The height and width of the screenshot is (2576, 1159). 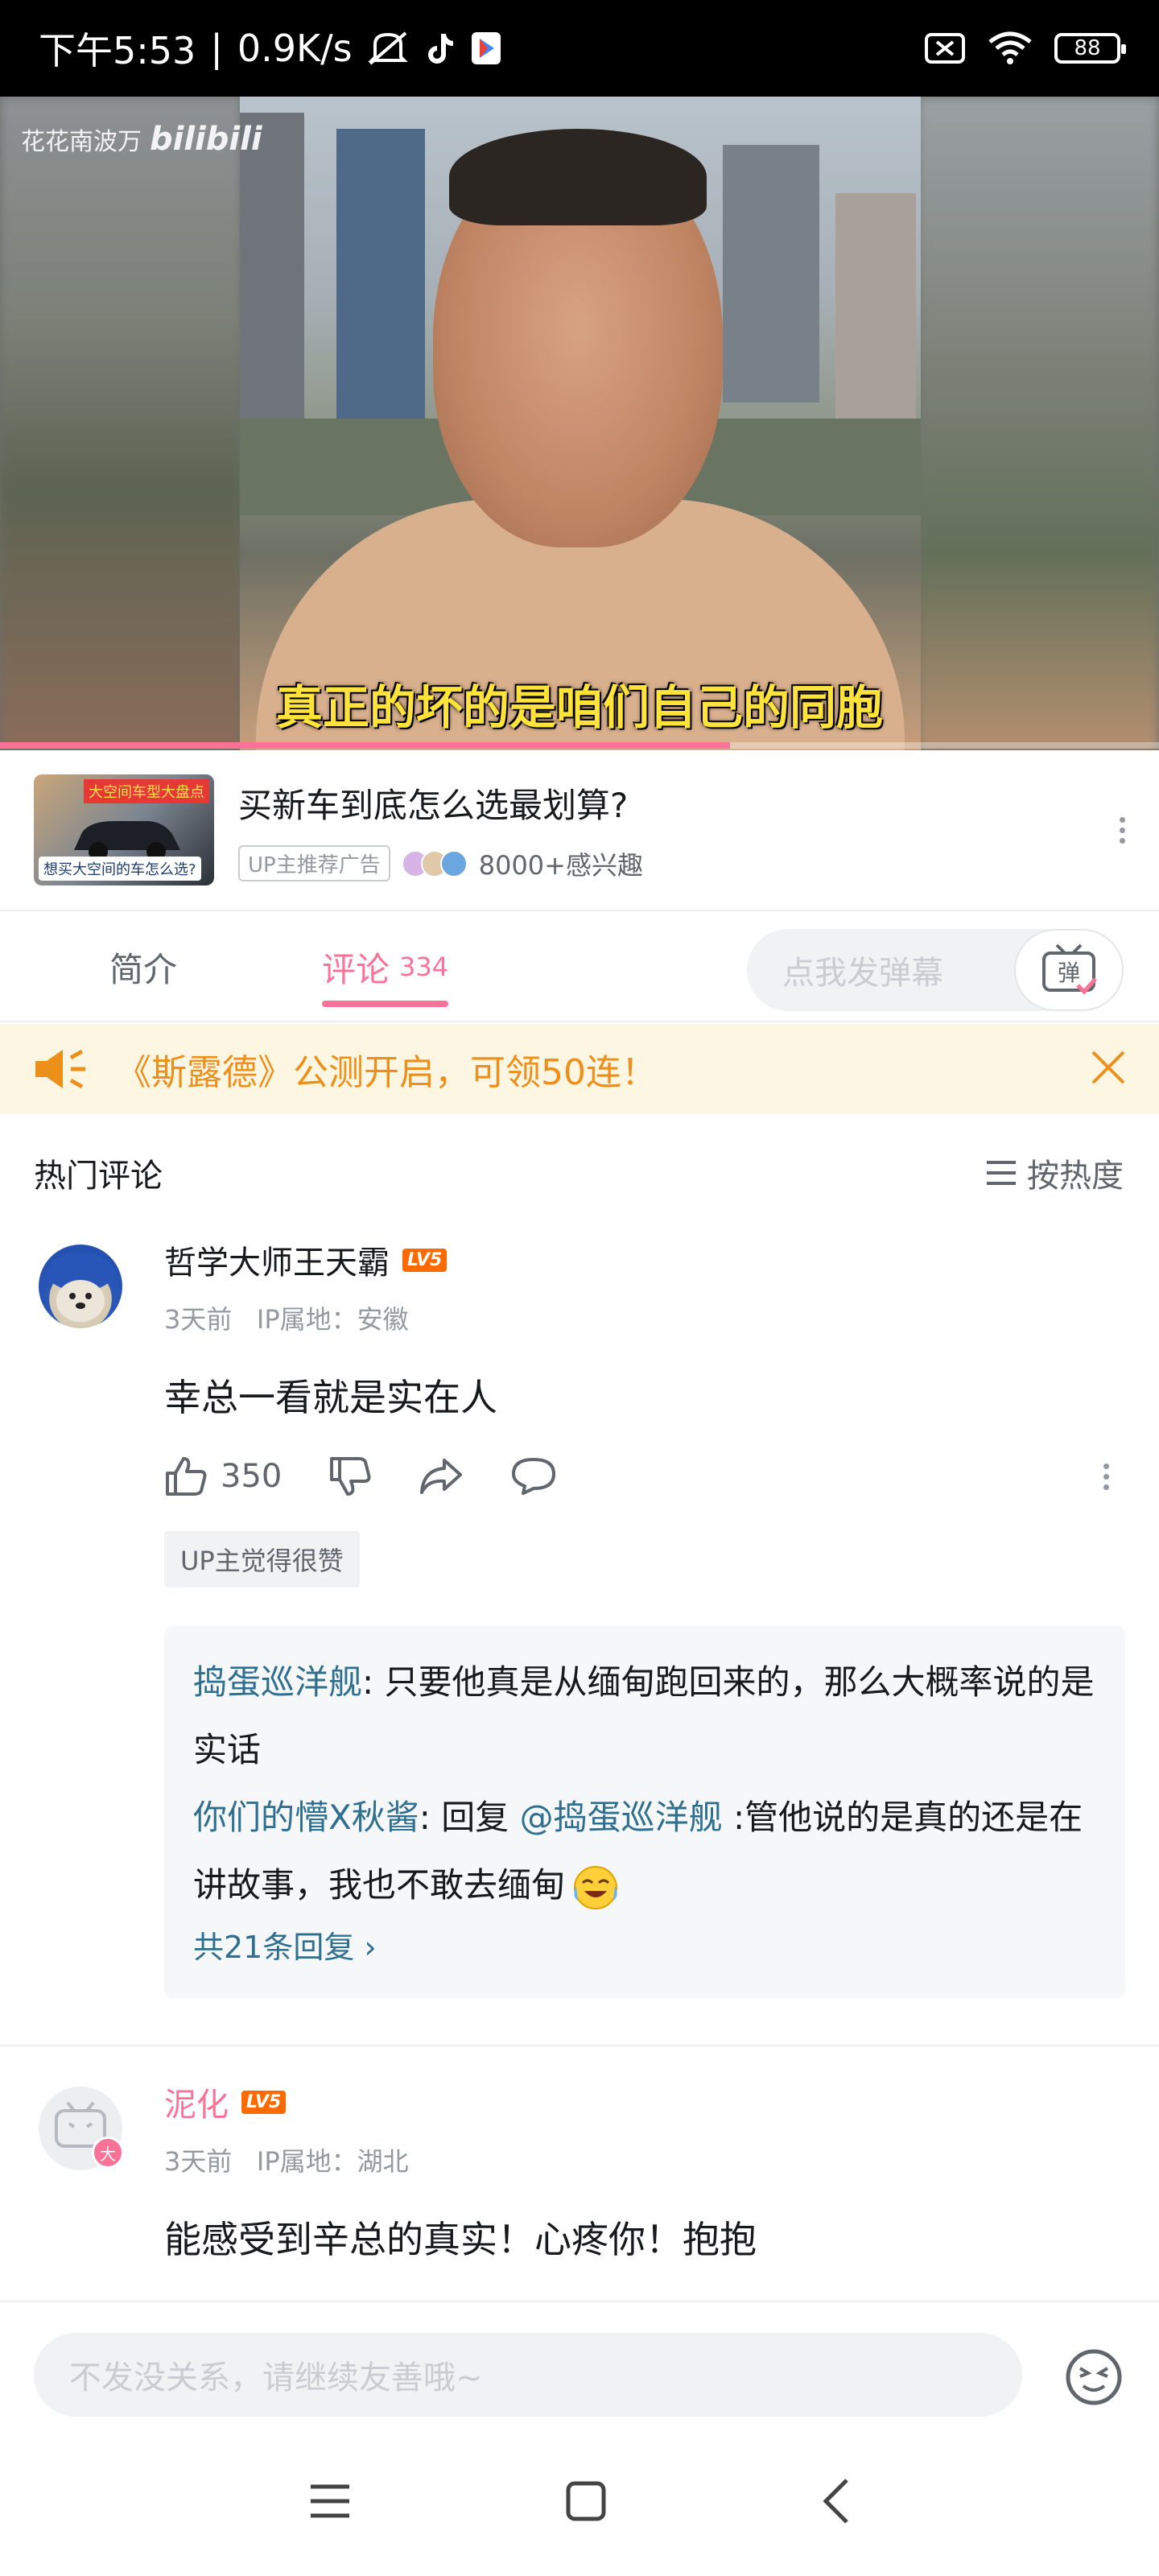 I want to click on hot-comments-title: 热门评论, so click(x=98, y=1176).